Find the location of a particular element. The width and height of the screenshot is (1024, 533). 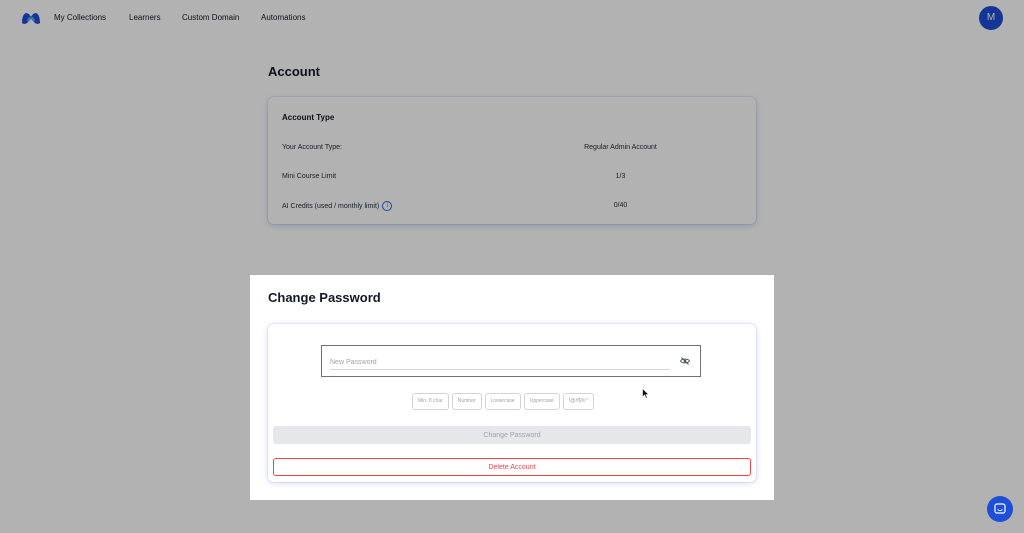

chat-button is located at coordinates (1000, 509).